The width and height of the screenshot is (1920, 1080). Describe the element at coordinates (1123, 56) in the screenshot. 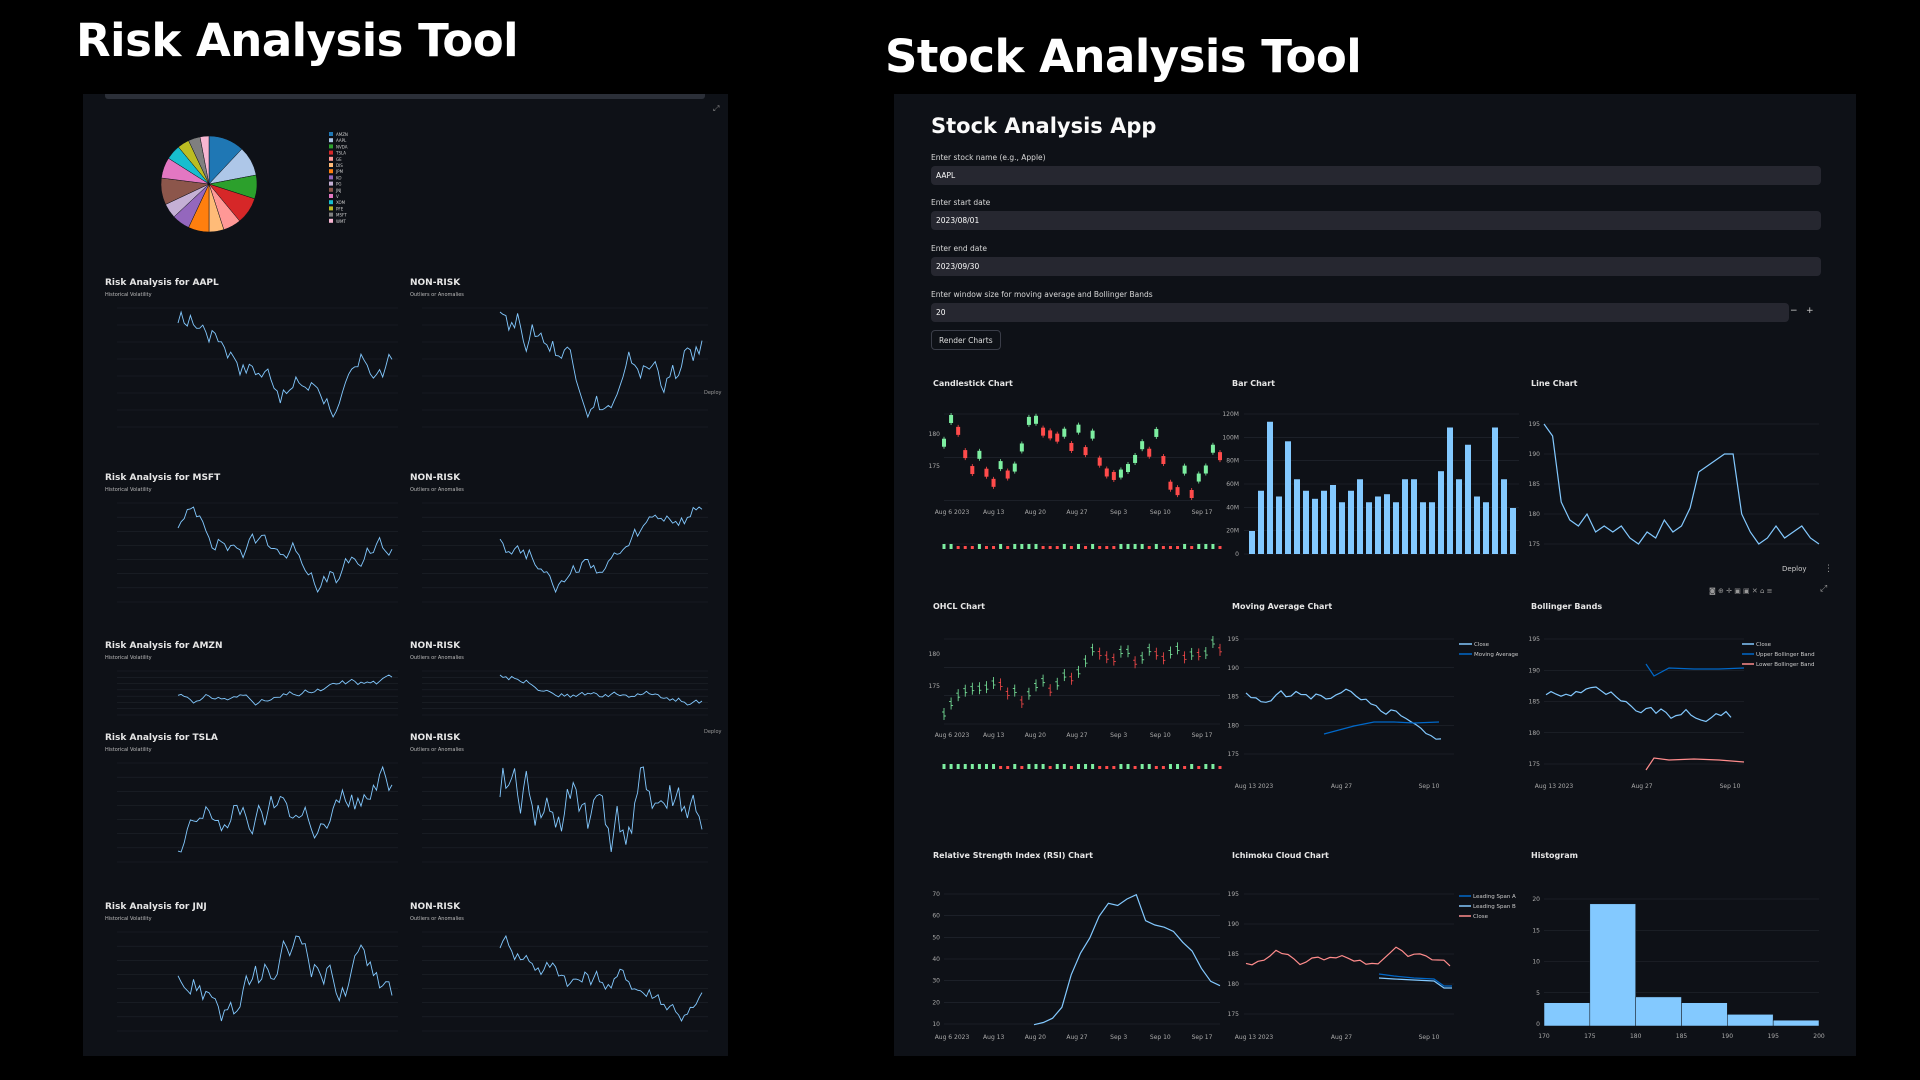

I see `stock-tool-title: Stock Analysis Tool` at that location.